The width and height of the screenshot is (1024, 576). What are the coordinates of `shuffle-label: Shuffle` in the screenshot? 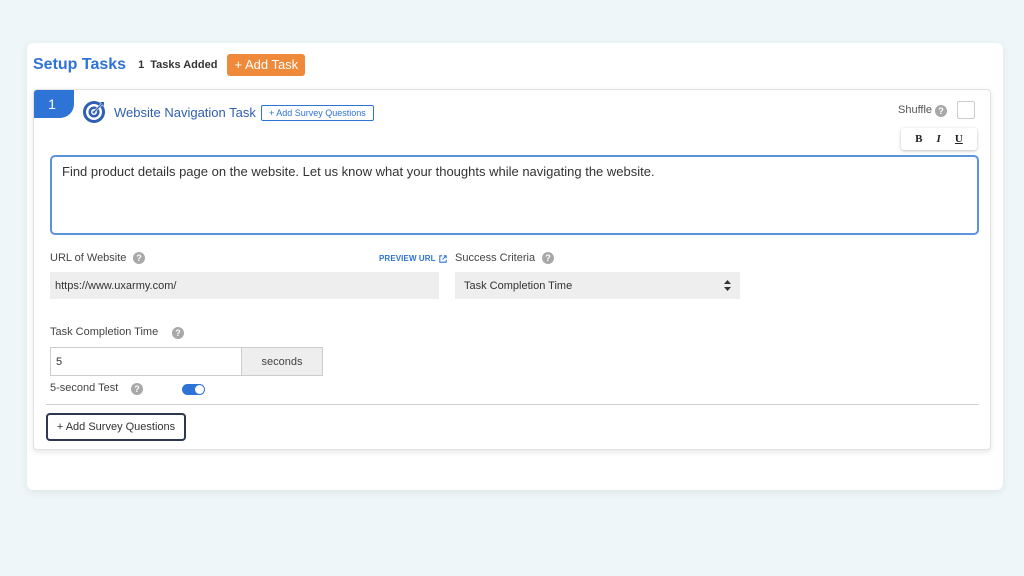 It's located at (915, 110).